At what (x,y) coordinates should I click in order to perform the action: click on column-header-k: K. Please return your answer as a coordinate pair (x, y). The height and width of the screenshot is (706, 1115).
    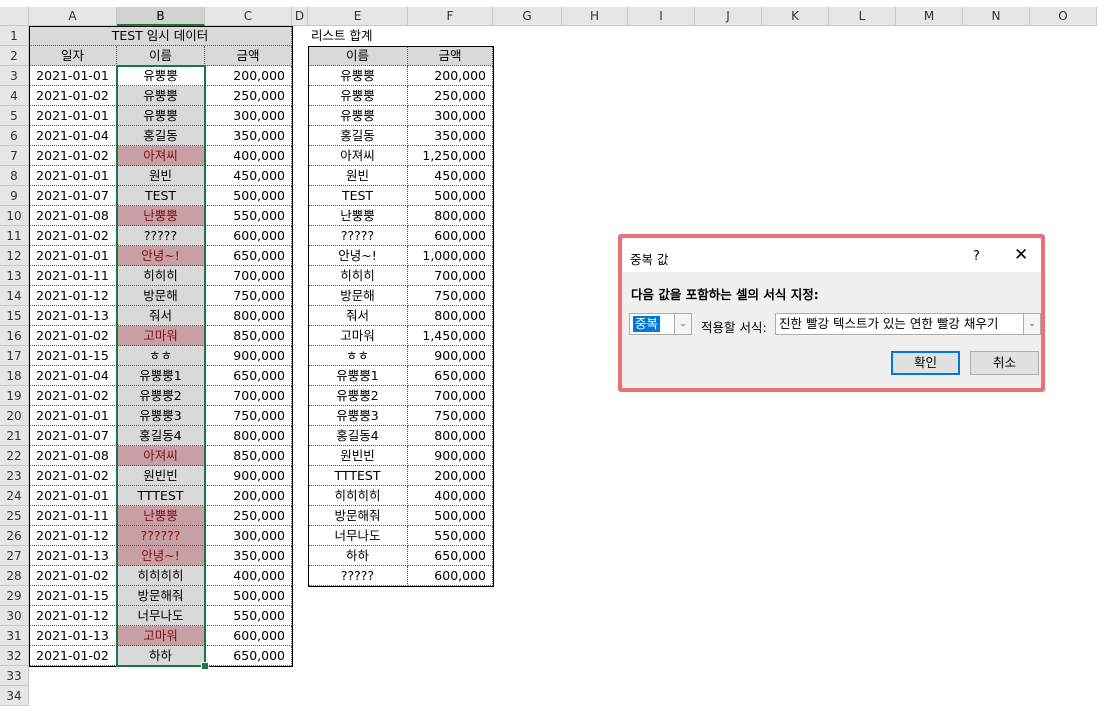
    Looking at the image, I should click on (795, 16).